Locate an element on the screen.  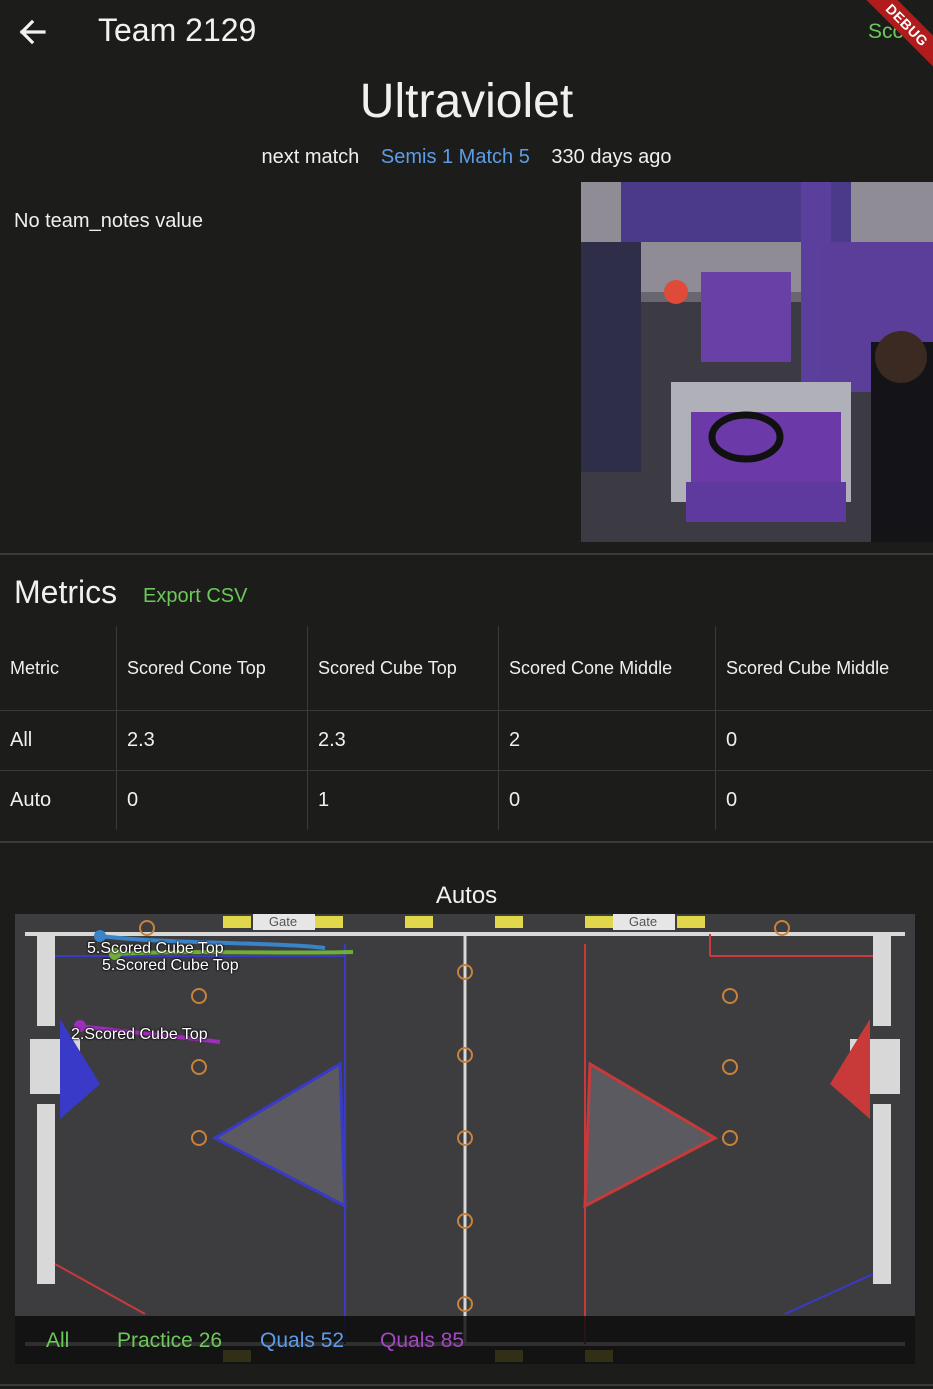
auto-filter-bar: All Practice 26 Quals 52 Quals 85 is located at coordinates (465, 1340).